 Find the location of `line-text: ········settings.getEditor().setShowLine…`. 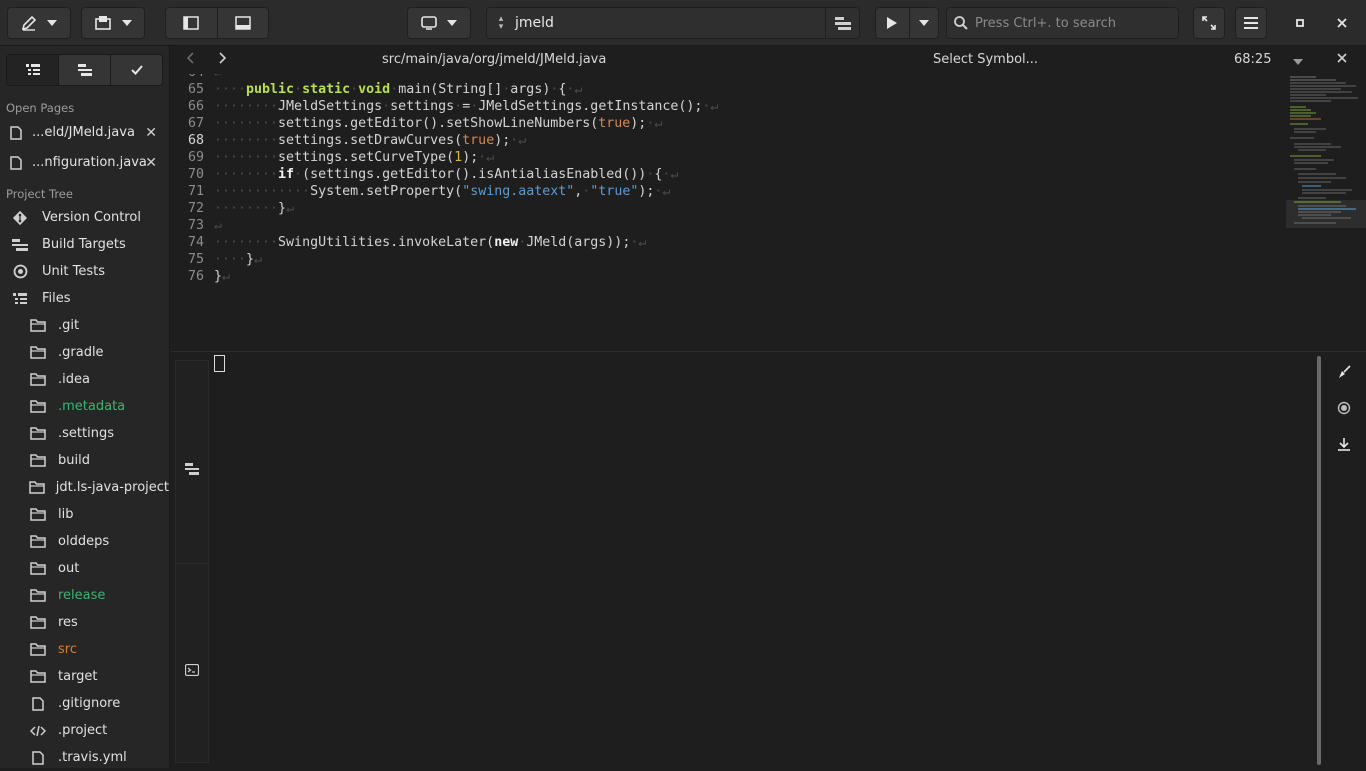

line-text: ········settings.getEditor().setShowLine… is located at coordinates (438, 123).